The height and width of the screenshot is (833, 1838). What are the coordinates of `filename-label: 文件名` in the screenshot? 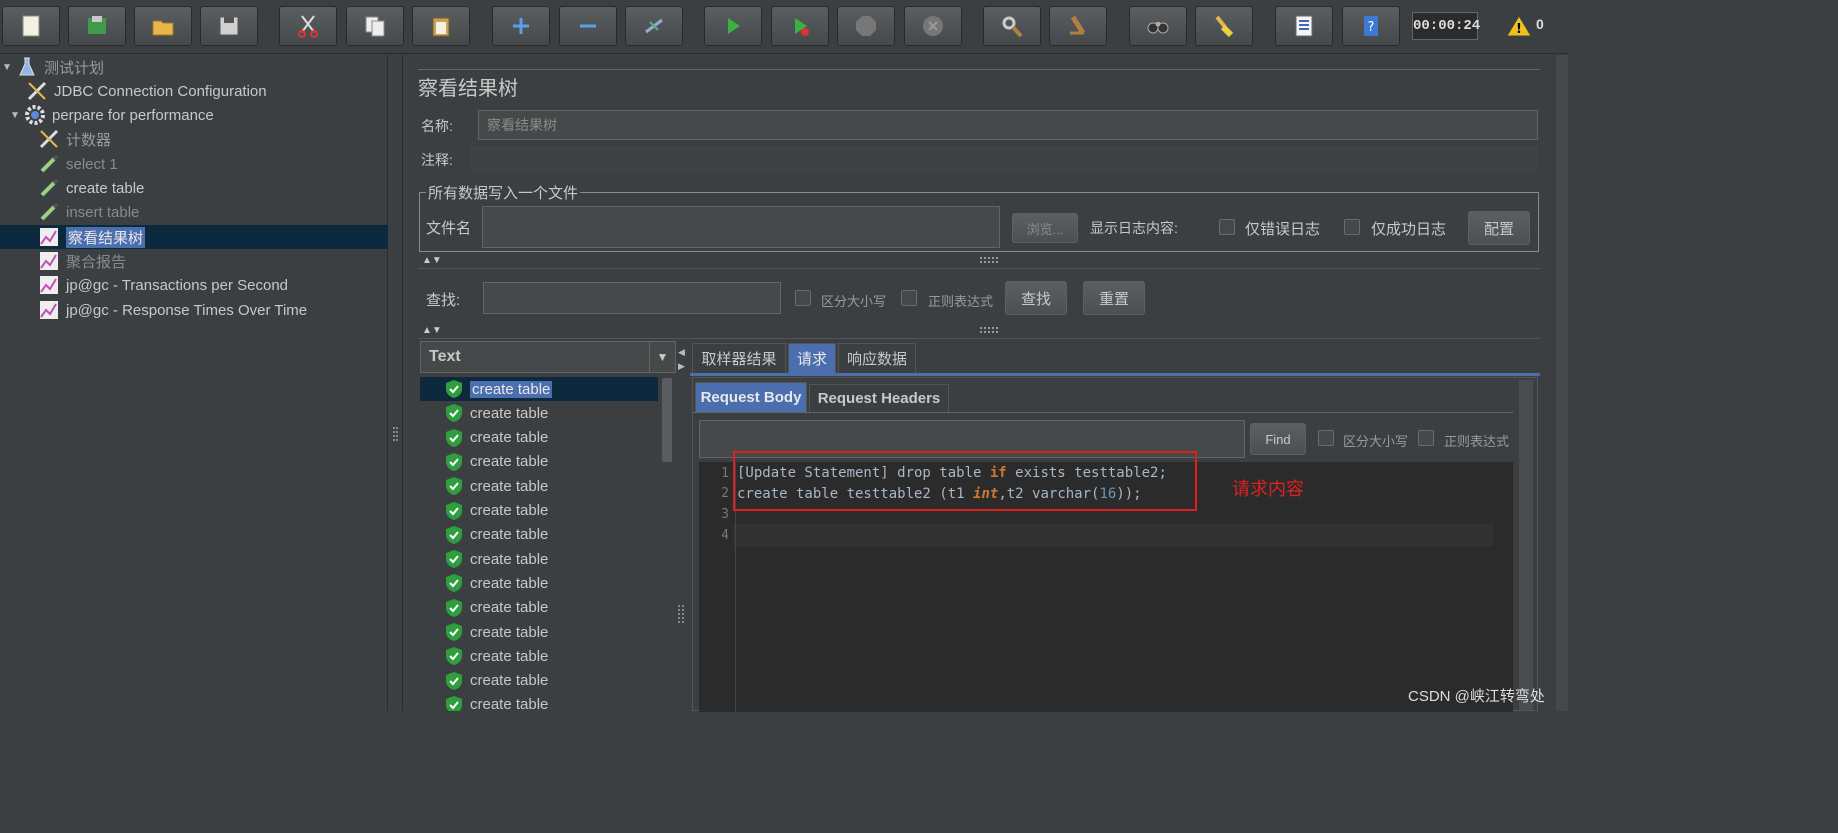 It's located at (449, 228).